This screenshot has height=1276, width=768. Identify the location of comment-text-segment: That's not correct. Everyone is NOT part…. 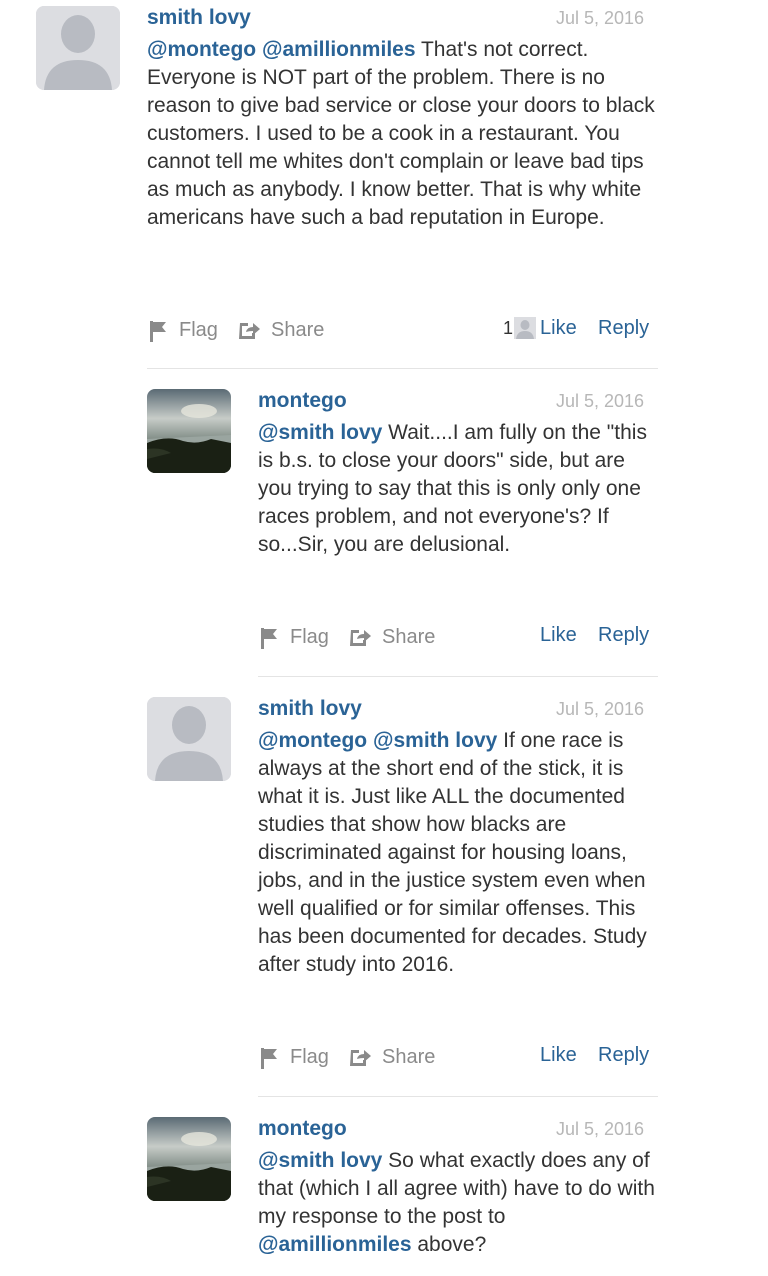
(401, 133).